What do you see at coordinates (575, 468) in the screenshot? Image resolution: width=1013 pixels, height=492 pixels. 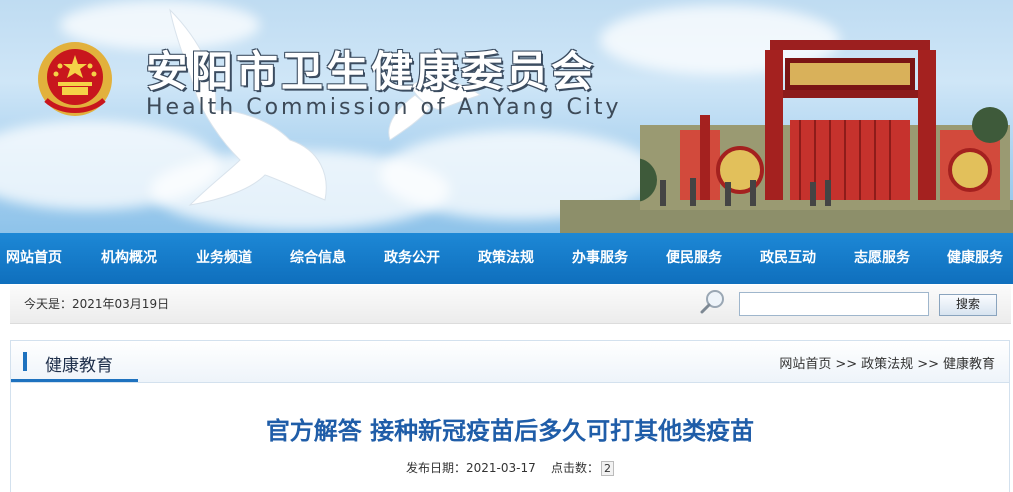 I see `hits-label: 点击数：` at bounding box center [575, 468].